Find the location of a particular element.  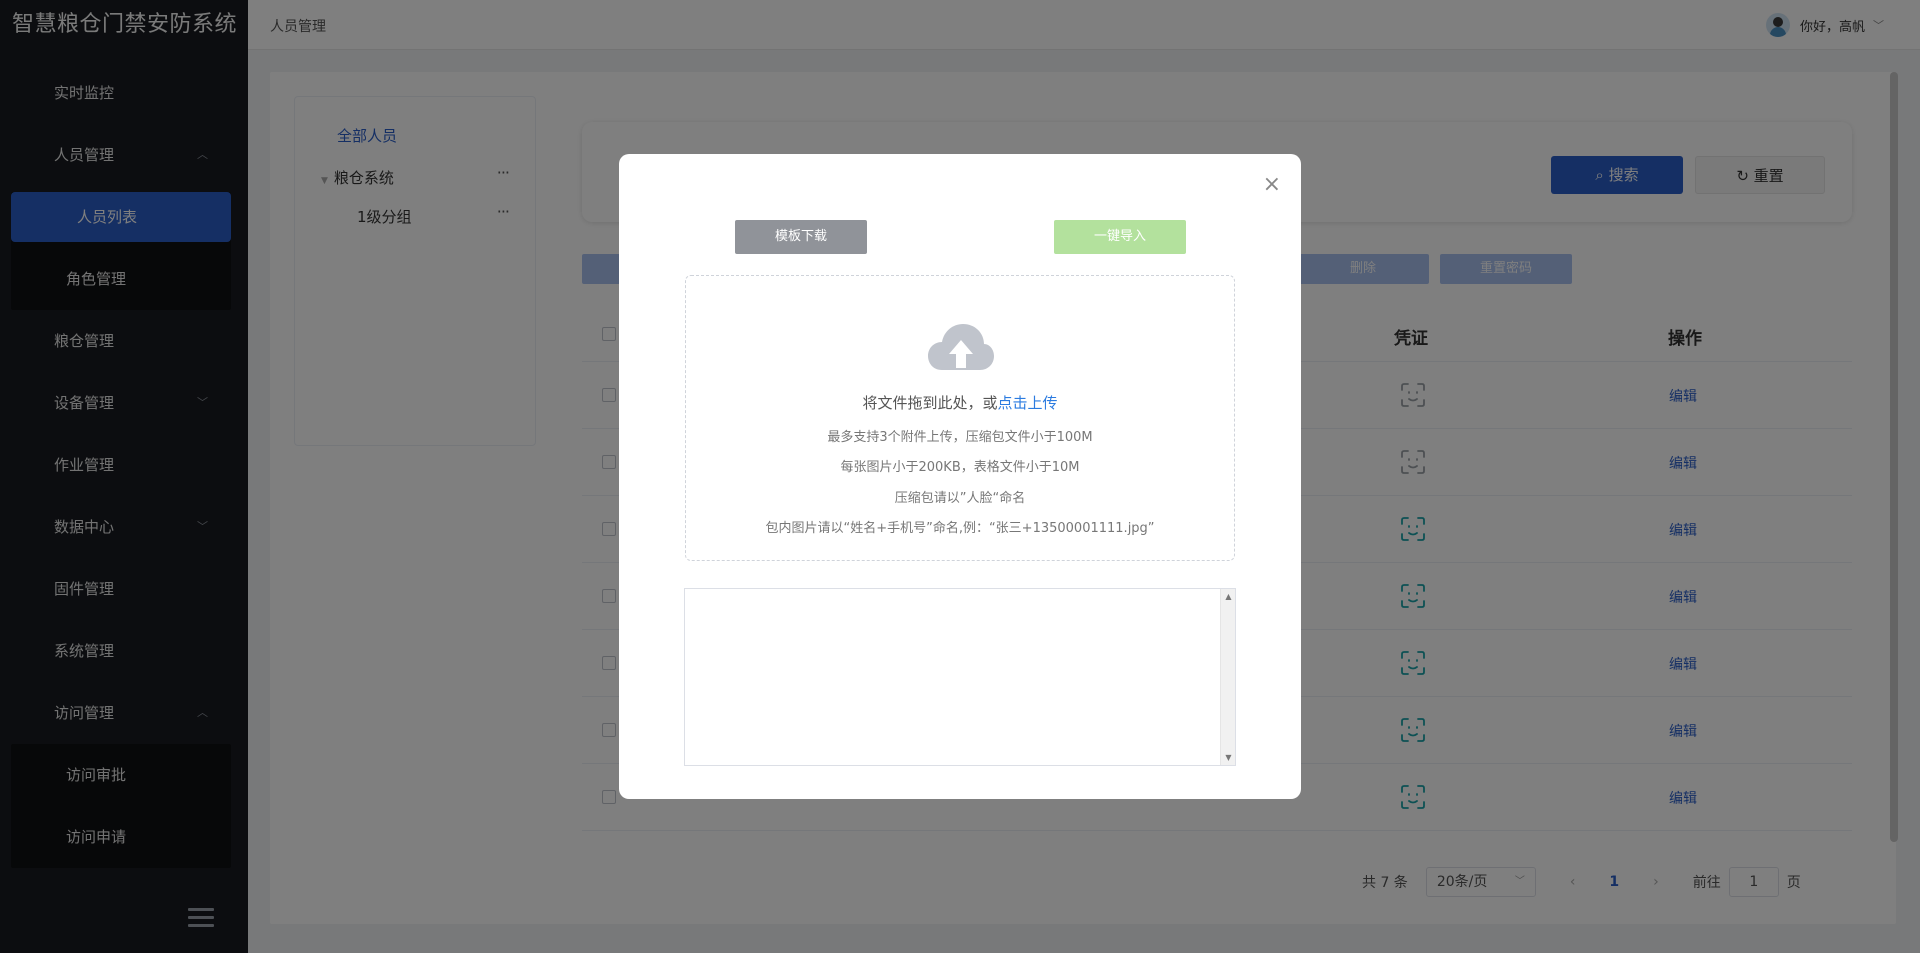

cloud-upload-icon is located at coordinates (961, 347).